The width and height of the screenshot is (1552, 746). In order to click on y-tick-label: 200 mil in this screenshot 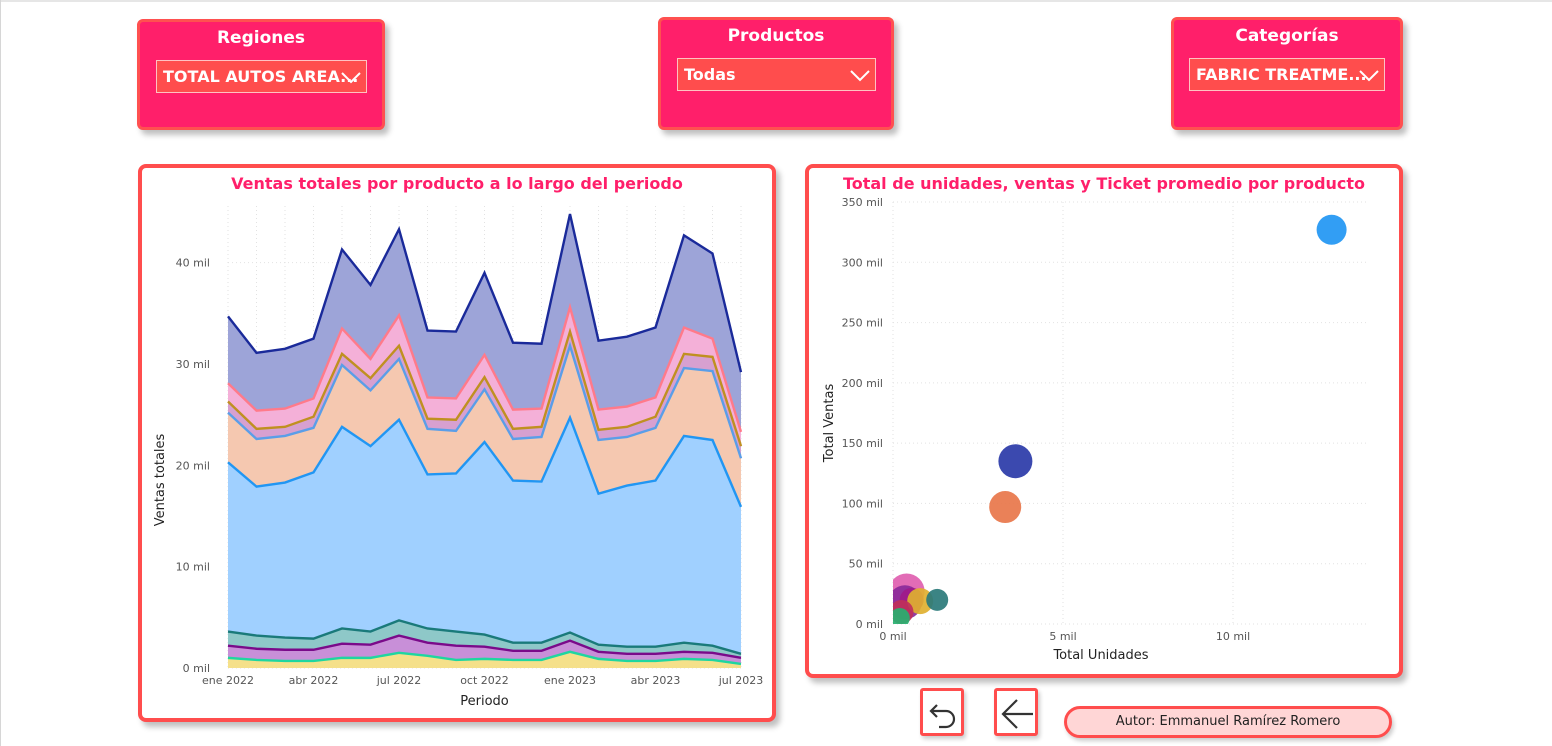, I will do `click(862, 383)`.